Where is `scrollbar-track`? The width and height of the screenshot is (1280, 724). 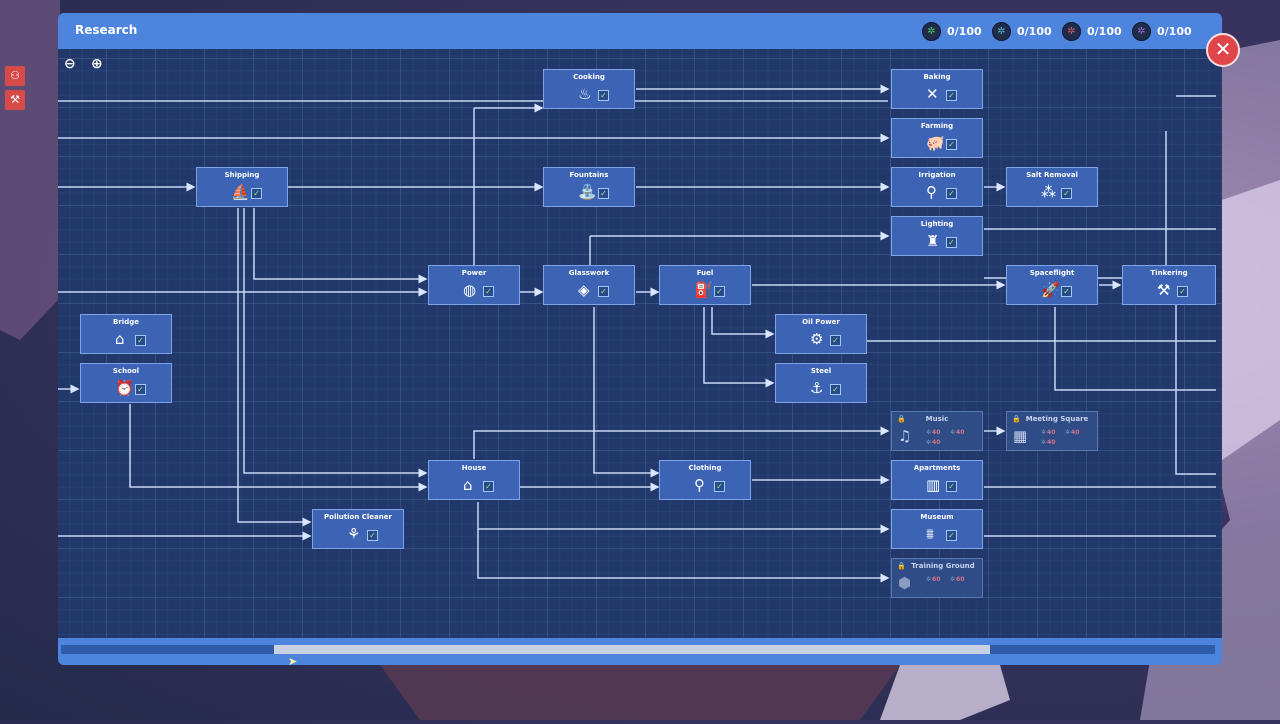
scrollbar-track is located at coordinates (638, 649).